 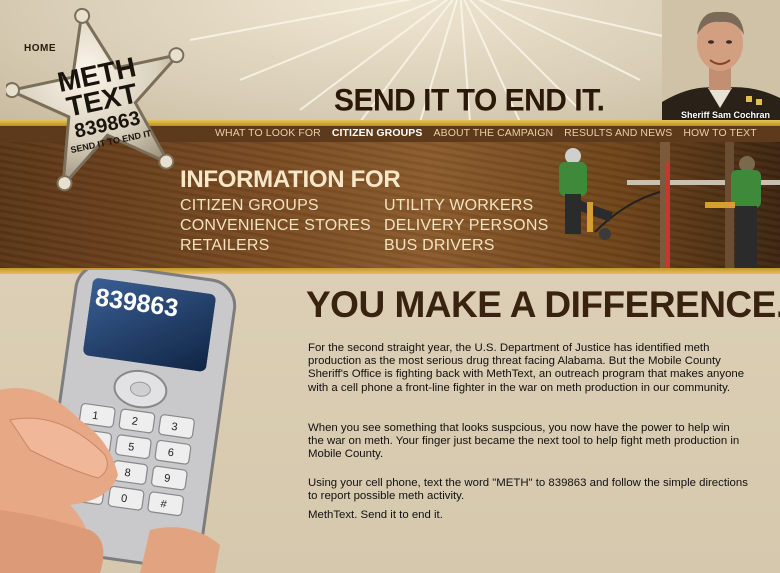 What do you see at coordinates (100, 100) in the screenshot?
I see `meth-text-badge-logo: METH TEXT 839863 SEND IT TO END IT` at bounding box center [100, 100].